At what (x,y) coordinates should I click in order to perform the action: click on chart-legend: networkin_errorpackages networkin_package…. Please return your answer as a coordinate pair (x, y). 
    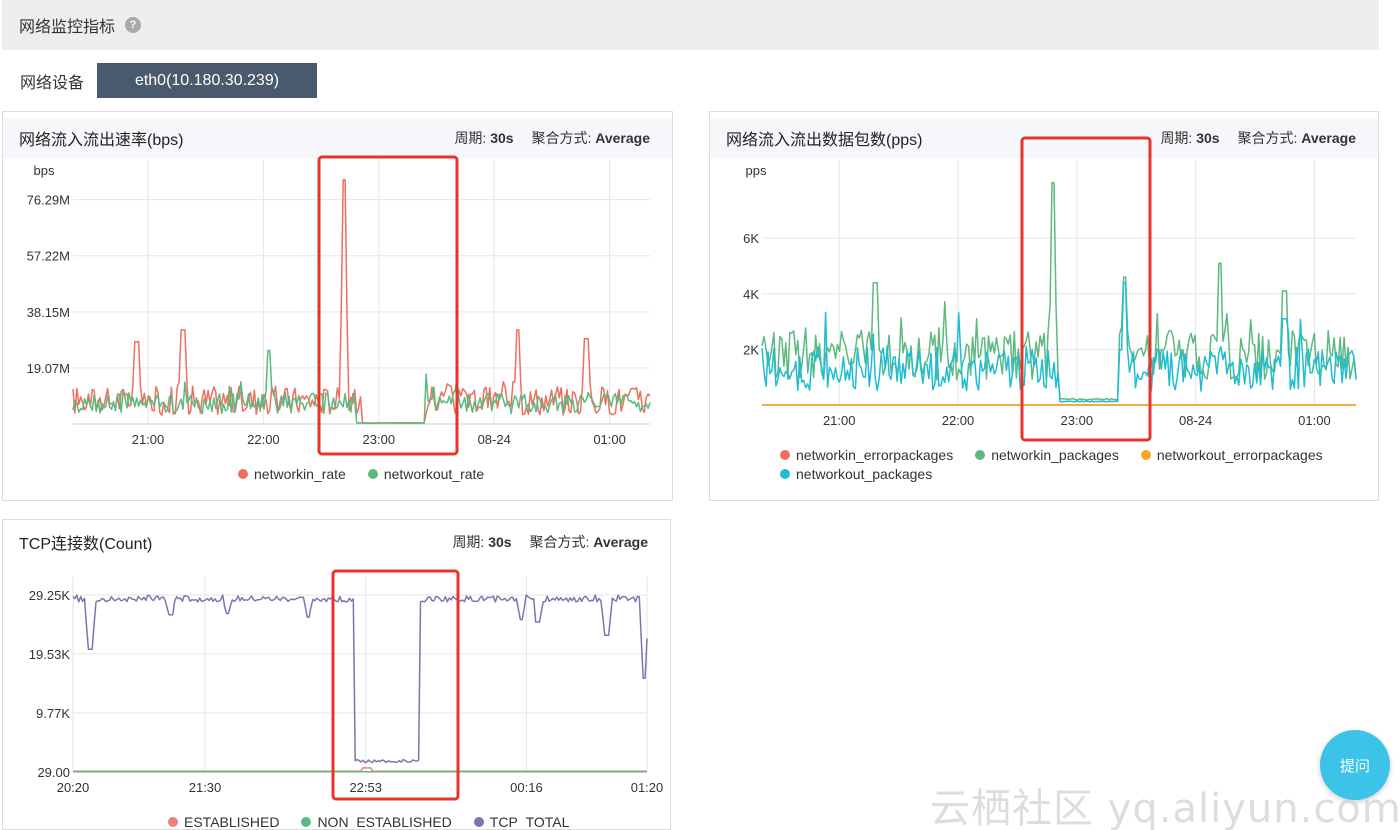
    Looking at the image, I should click on (1079, 464).